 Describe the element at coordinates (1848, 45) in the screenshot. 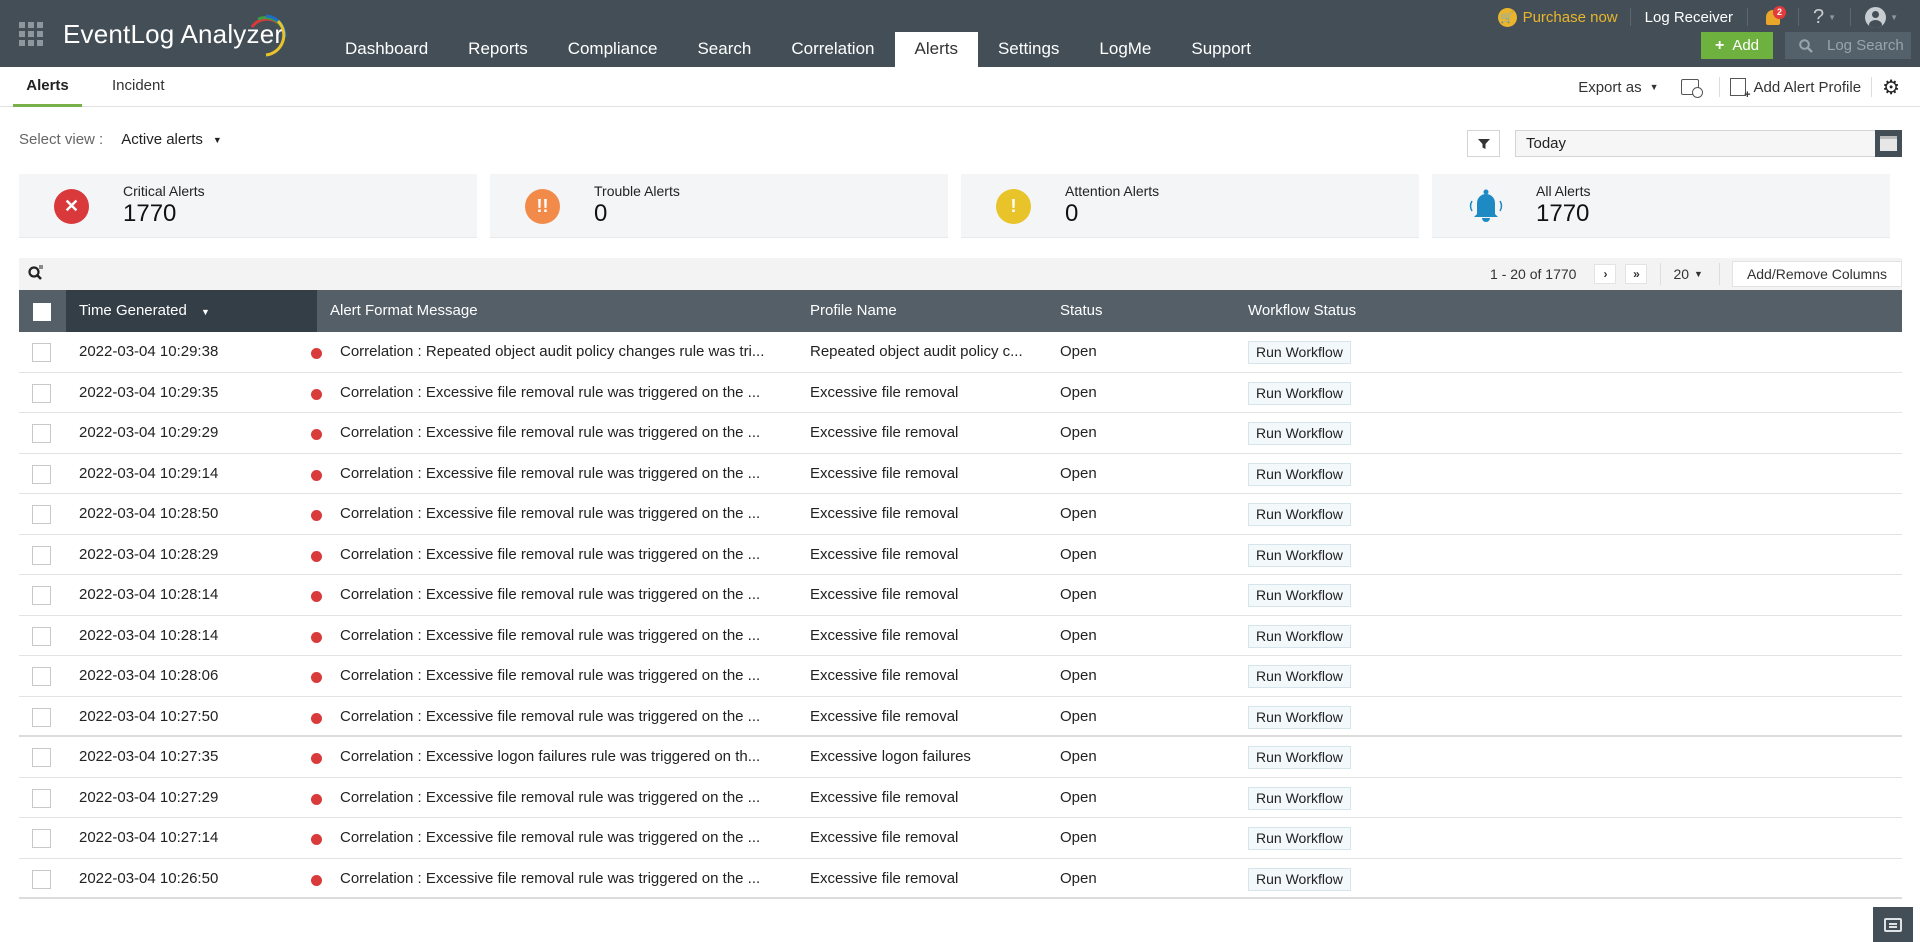

I see `log-search-input: Log Search` at that location.